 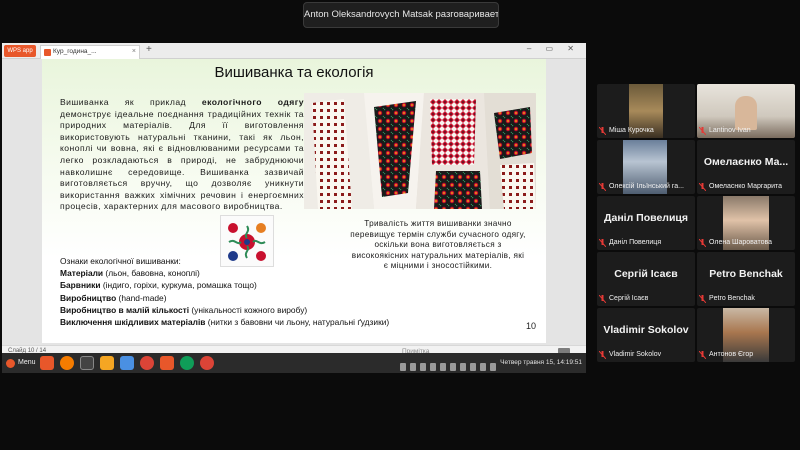 What do you see at coordinates (746, 274) in the screenshot?
I see `participant-display-name: Petro Benchak` at bounding box center [746, 274].